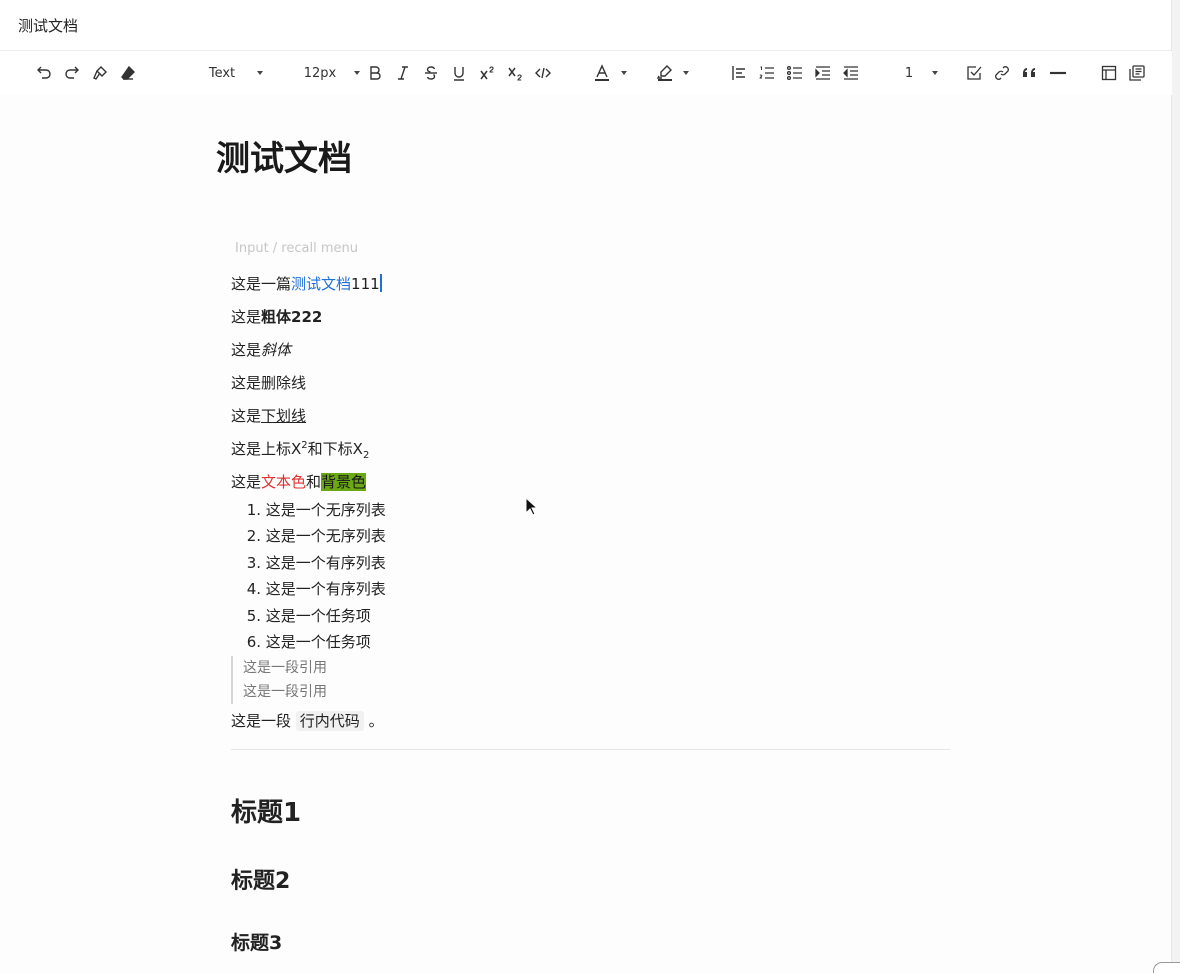 The width and height of the screenshot is (1180, 973). I want to click on list-item: 1. 这是一个无序列表, so click(308, 510).